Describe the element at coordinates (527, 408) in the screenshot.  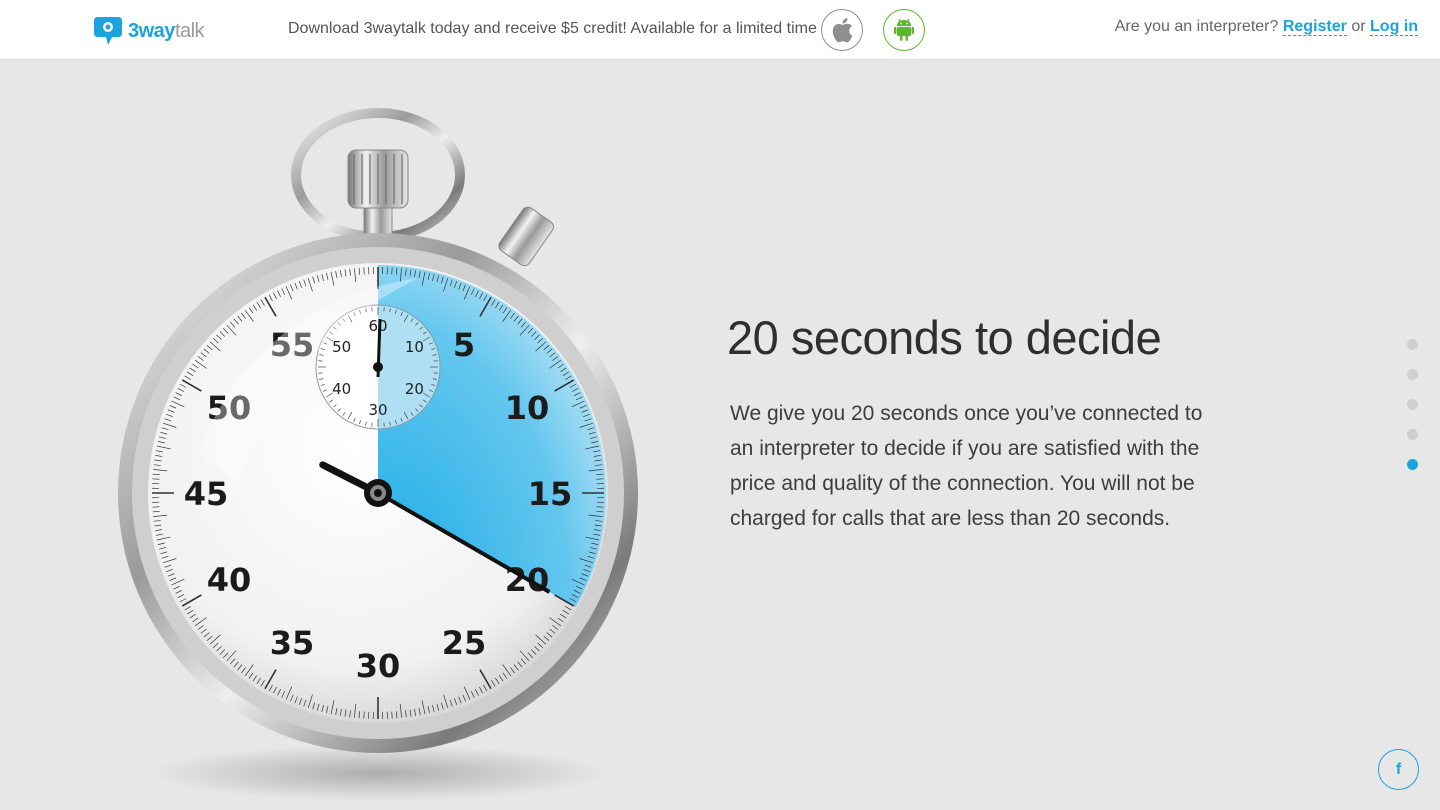
I see `dial-number: 10` at that location.